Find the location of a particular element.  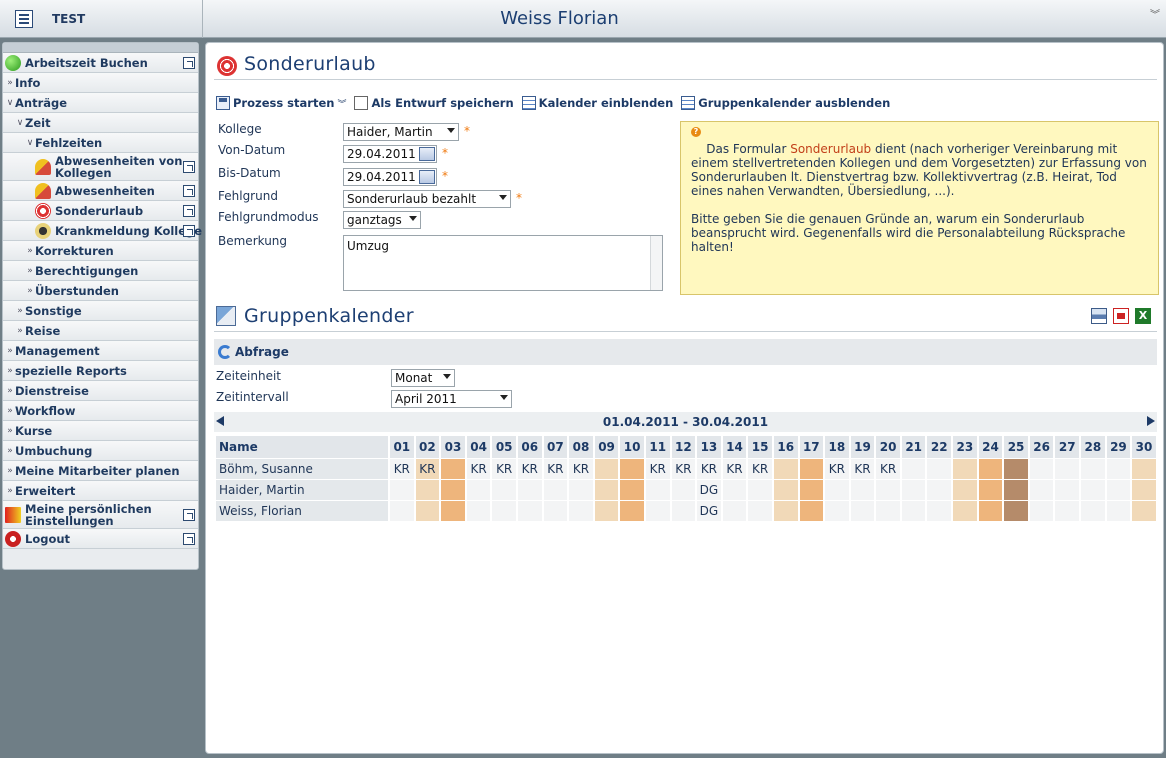

print-icon is located at coordinates (1099, 316).